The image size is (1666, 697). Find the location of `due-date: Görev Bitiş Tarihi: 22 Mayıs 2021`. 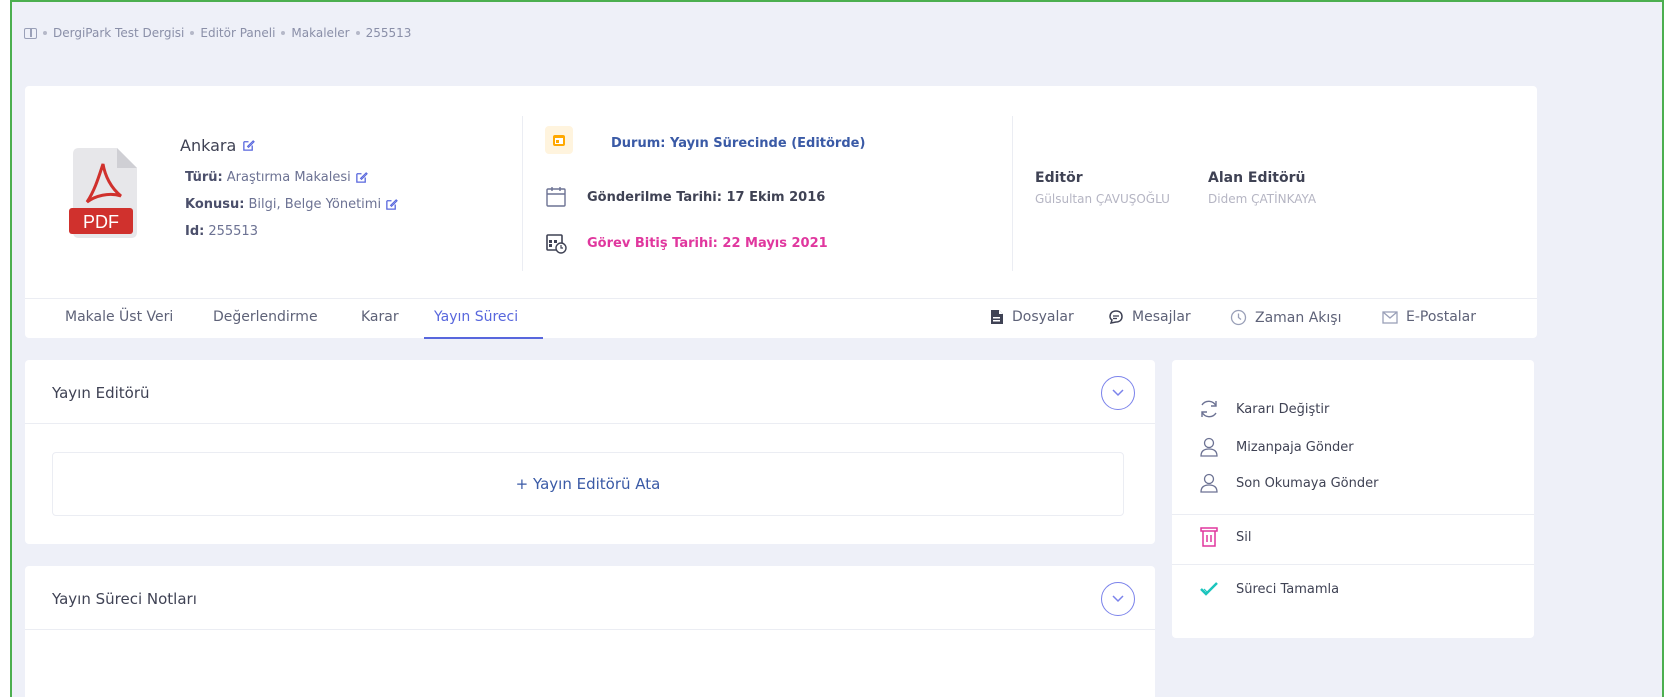

due-date: Görev Bitiş Tarihi: 22 Mayıs 2021 is located at coordinates (686, 243).